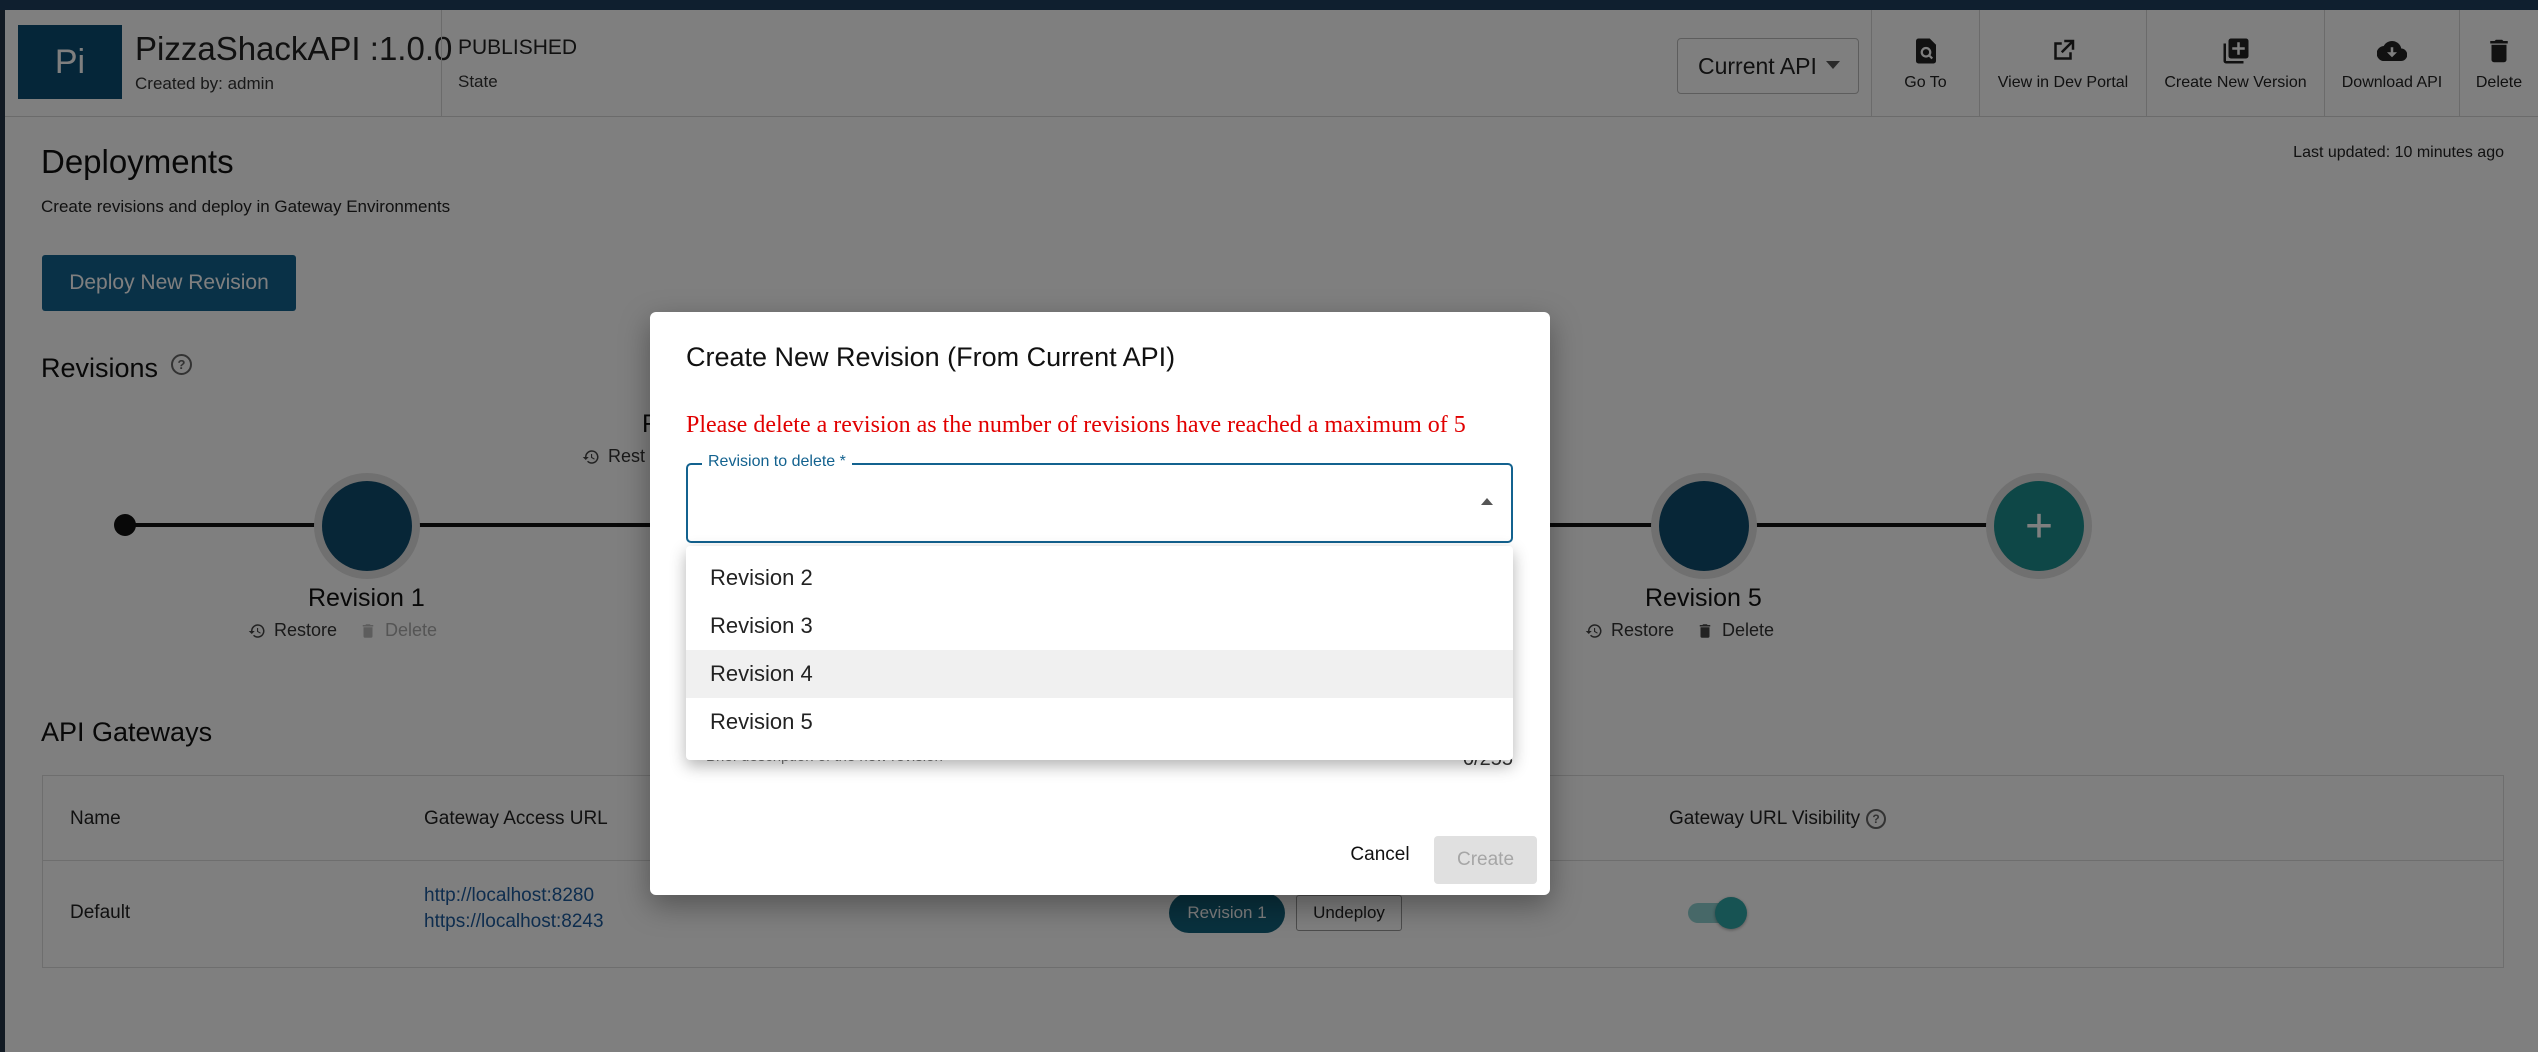 The height and width of the screenshot is (1052, 2538). What do you see at coordinates (1099, 722) in the screenshot?
I see `menu-option-revision-5: Revision 5` at bounding box center [1099, 722].